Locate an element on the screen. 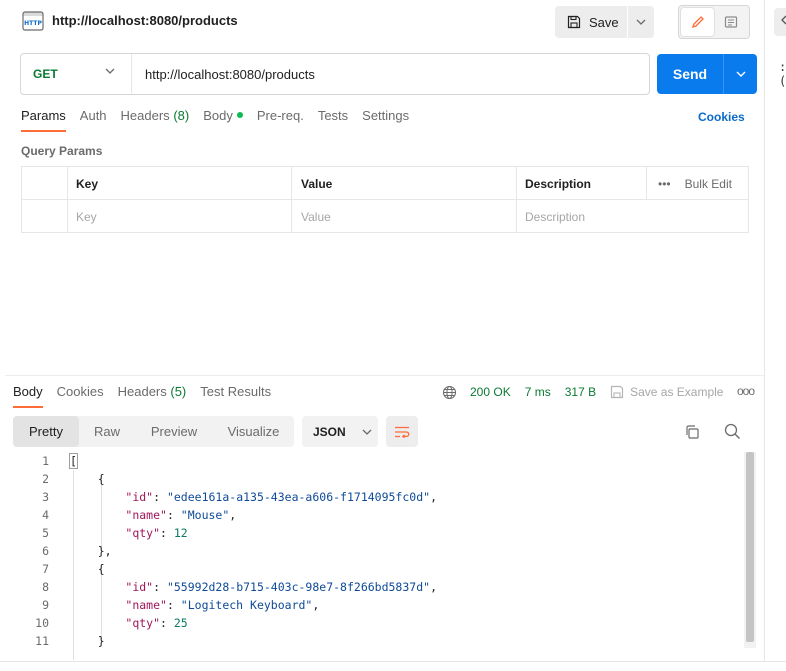 The image size is (786, 671). code-snippet-icon: :( is located at coordinates (782, 74).